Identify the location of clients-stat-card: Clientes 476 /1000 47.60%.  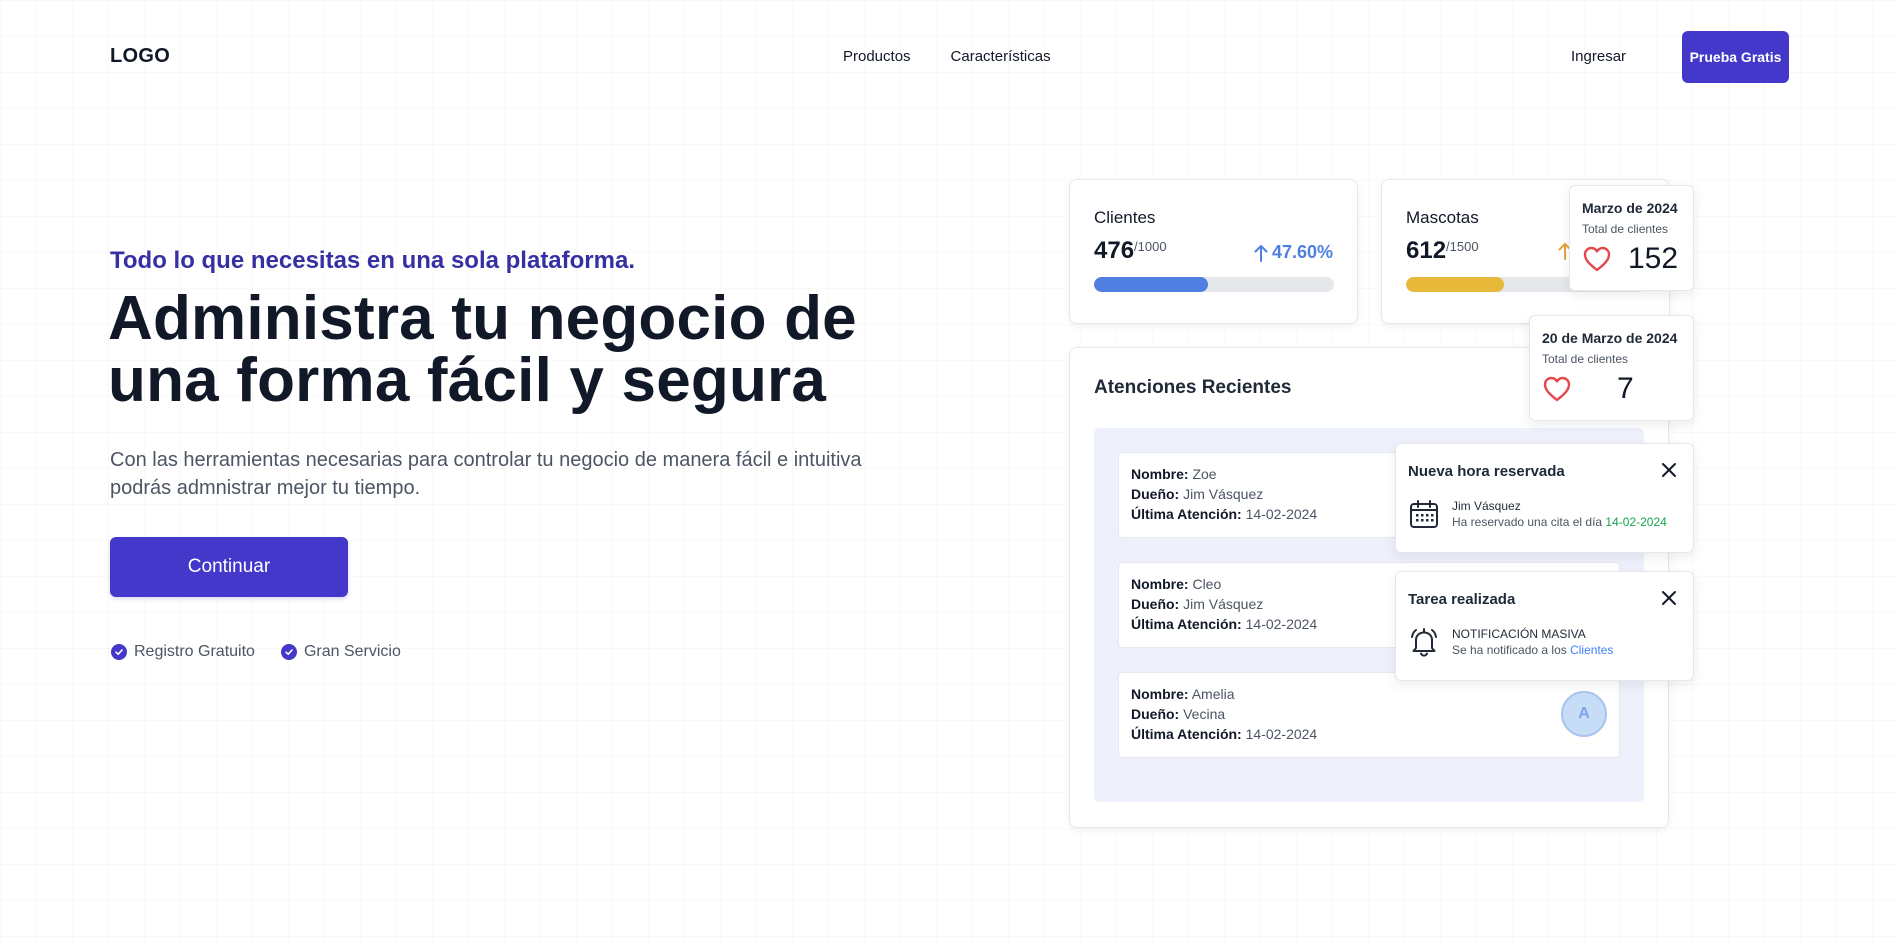
(1213, 251).